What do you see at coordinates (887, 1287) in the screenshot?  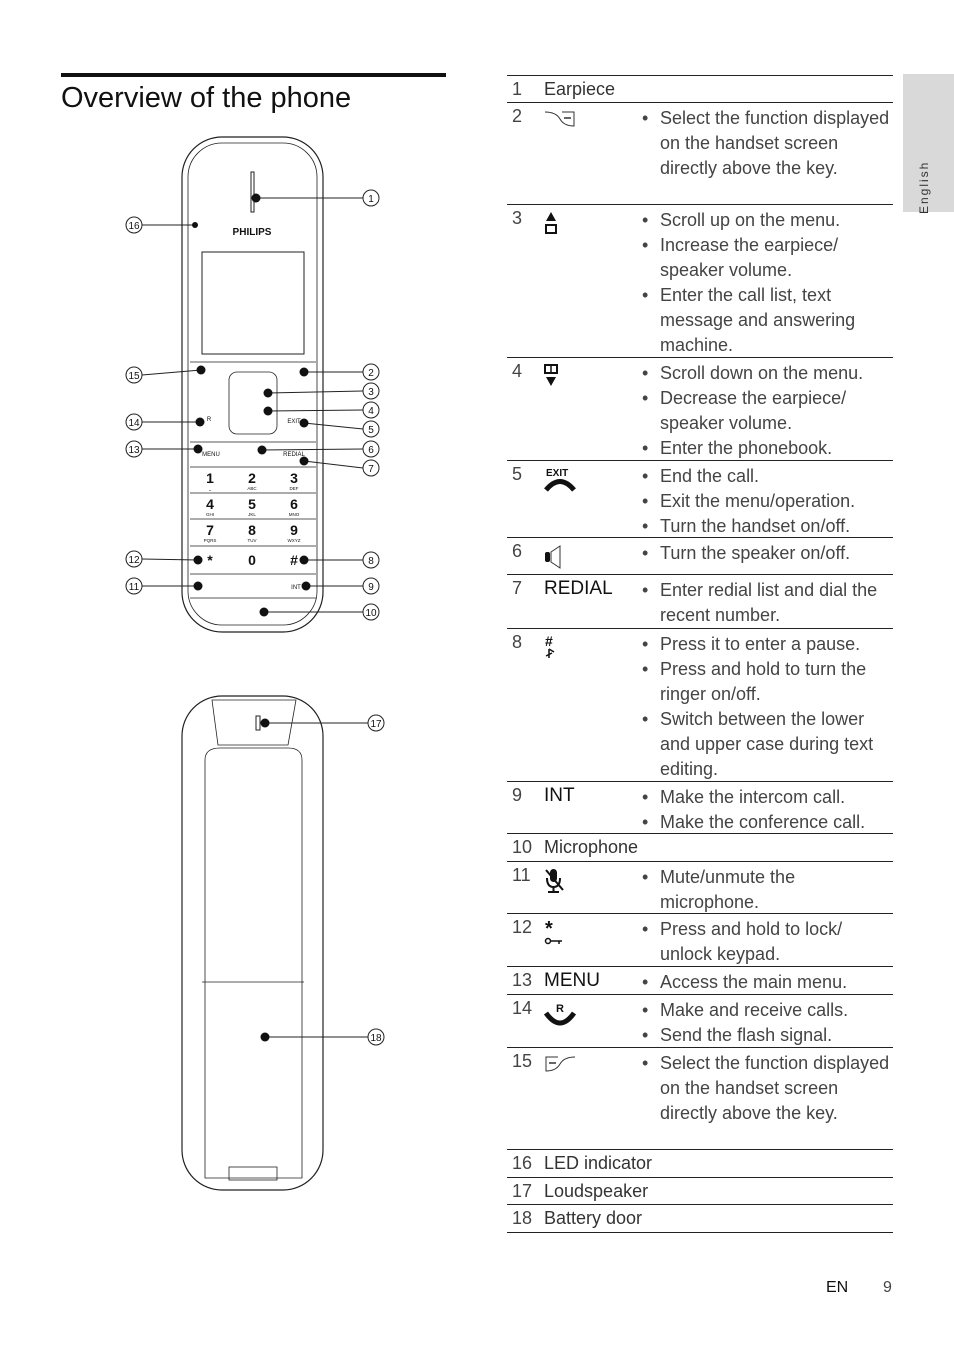 I see `page-number: 9` at bounding box center [887, 1287].